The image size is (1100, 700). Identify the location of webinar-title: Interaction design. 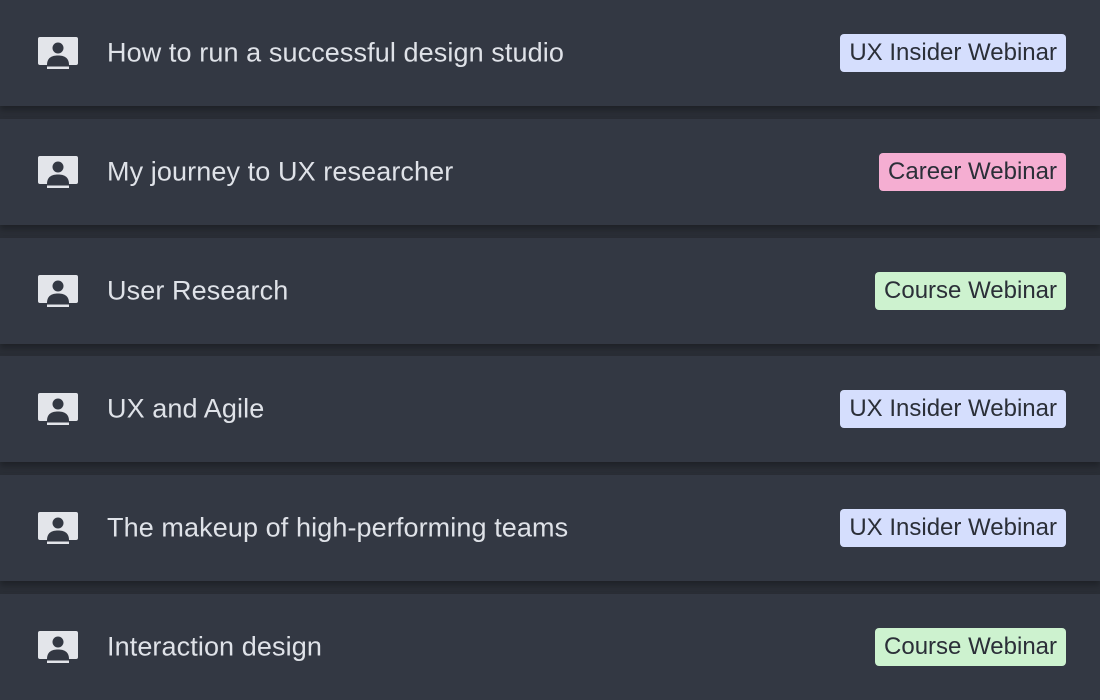
(214, 646).